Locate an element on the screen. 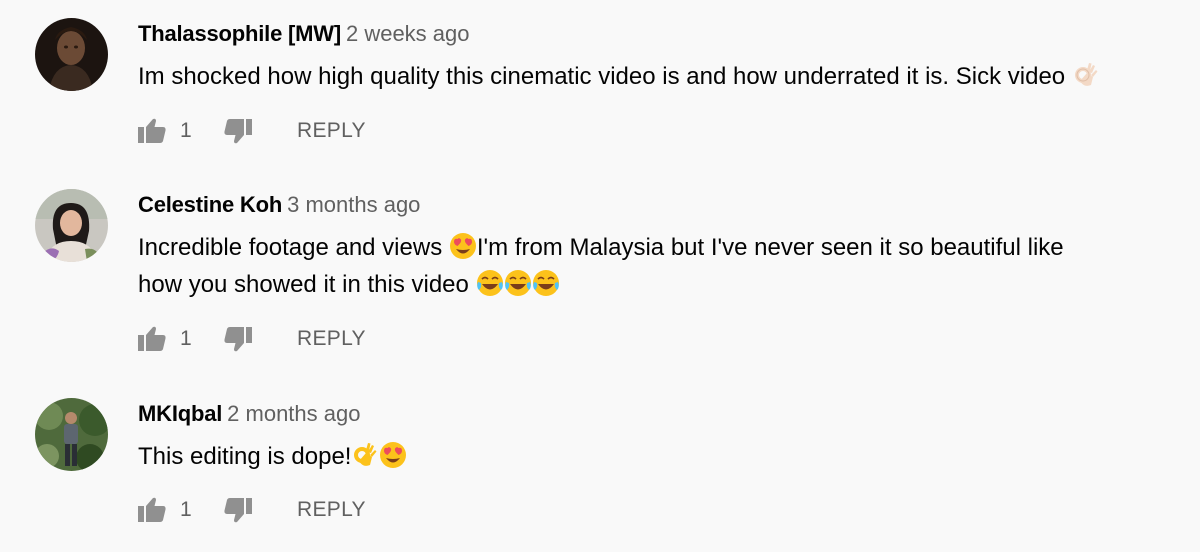 The width and height of the screenshot is (1200, 552). comment-text-line: how you showed it in this video is located at coordinates (303, 284).